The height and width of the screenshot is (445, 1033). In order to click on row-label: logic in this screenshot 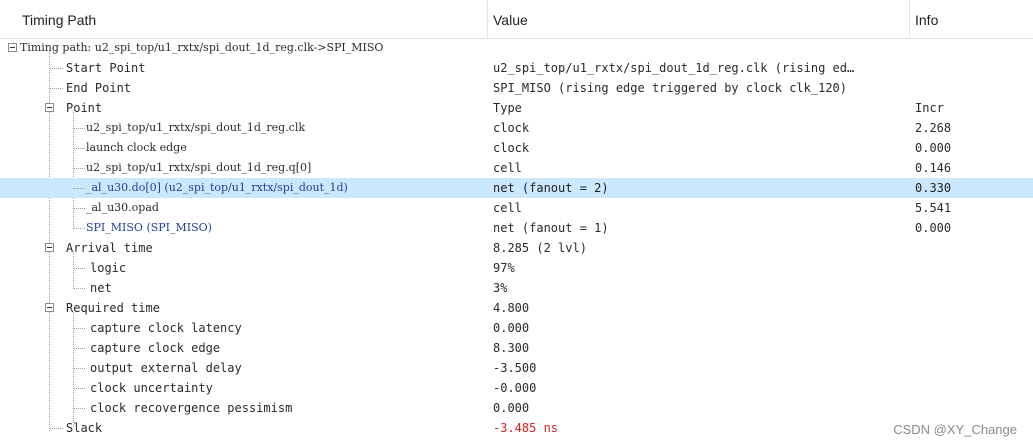, I will do `click(108, 268)`.